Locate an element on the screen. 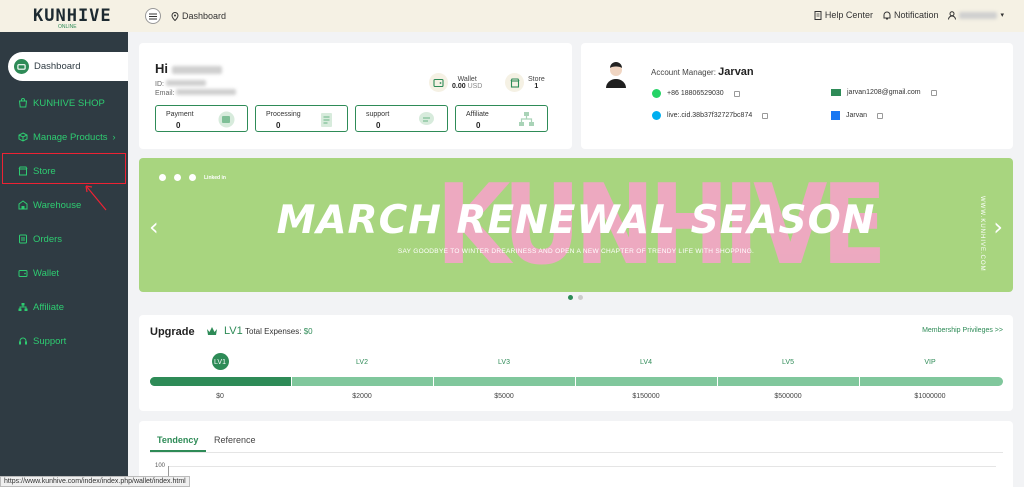 The height and width of the screenshot is (487, 1024). account-manager-title: Account Manager: Jarvan is located at coordinates (702, 72).